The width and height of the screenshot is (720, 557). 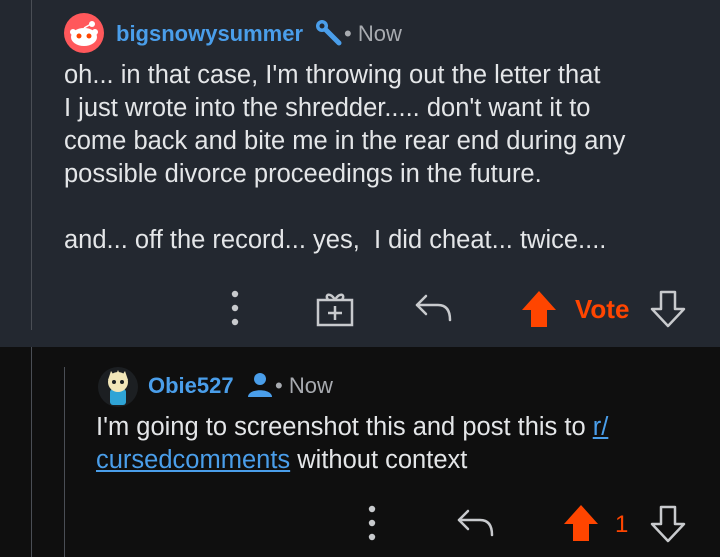 I want to click on comment-author: Obie527, so click(x=191, y=386).